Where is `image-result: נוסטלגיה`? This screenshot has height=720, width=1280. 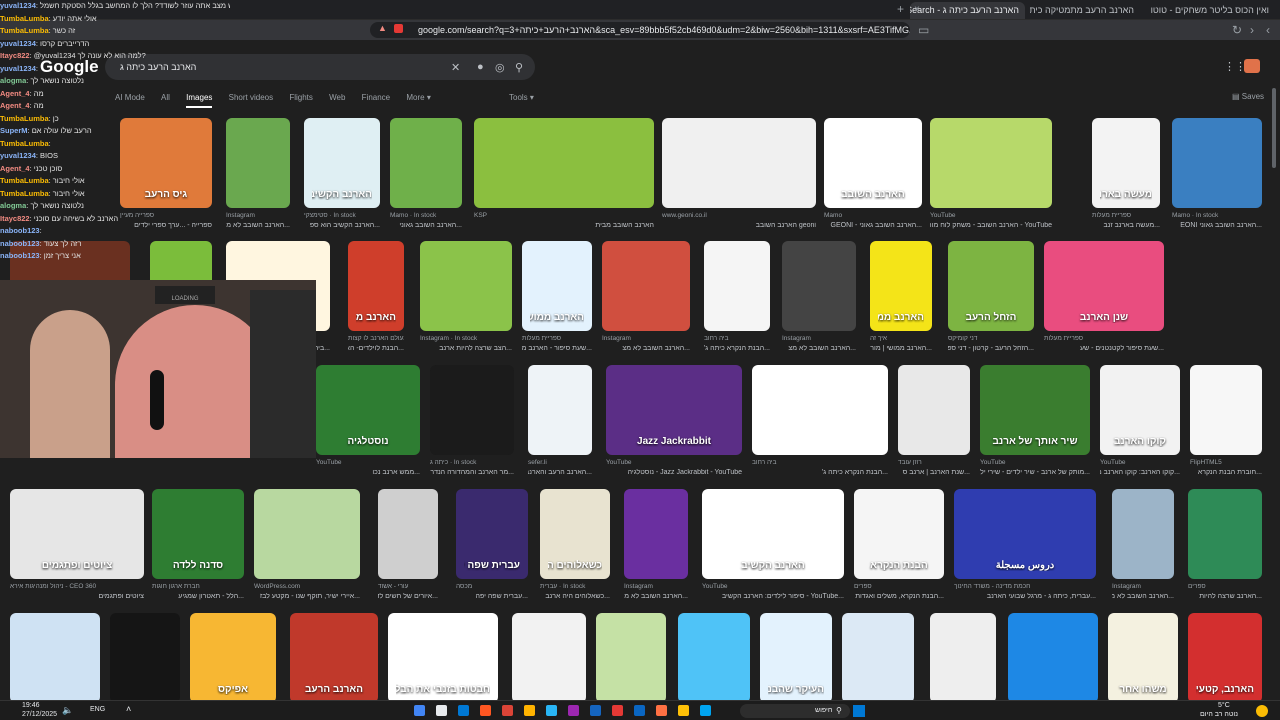
image-result: נוסטלגיה is located at coordinates (368, 410).